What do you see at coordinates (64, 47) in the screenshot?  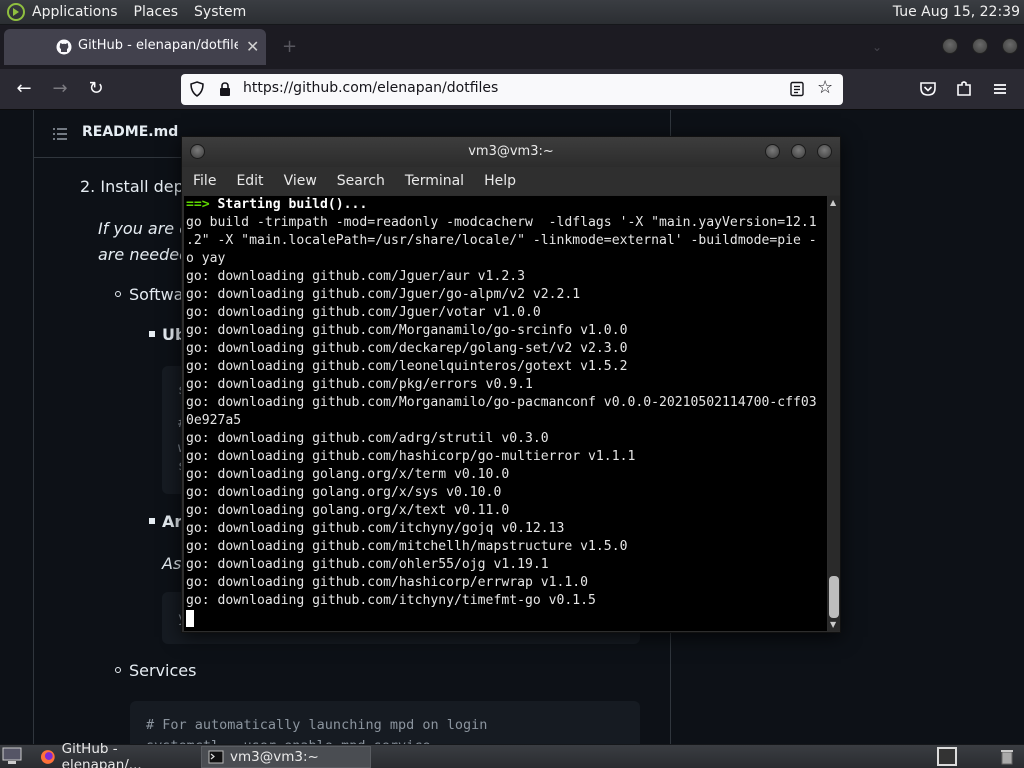 I see `github-icon` at bounding box center [64, 47].